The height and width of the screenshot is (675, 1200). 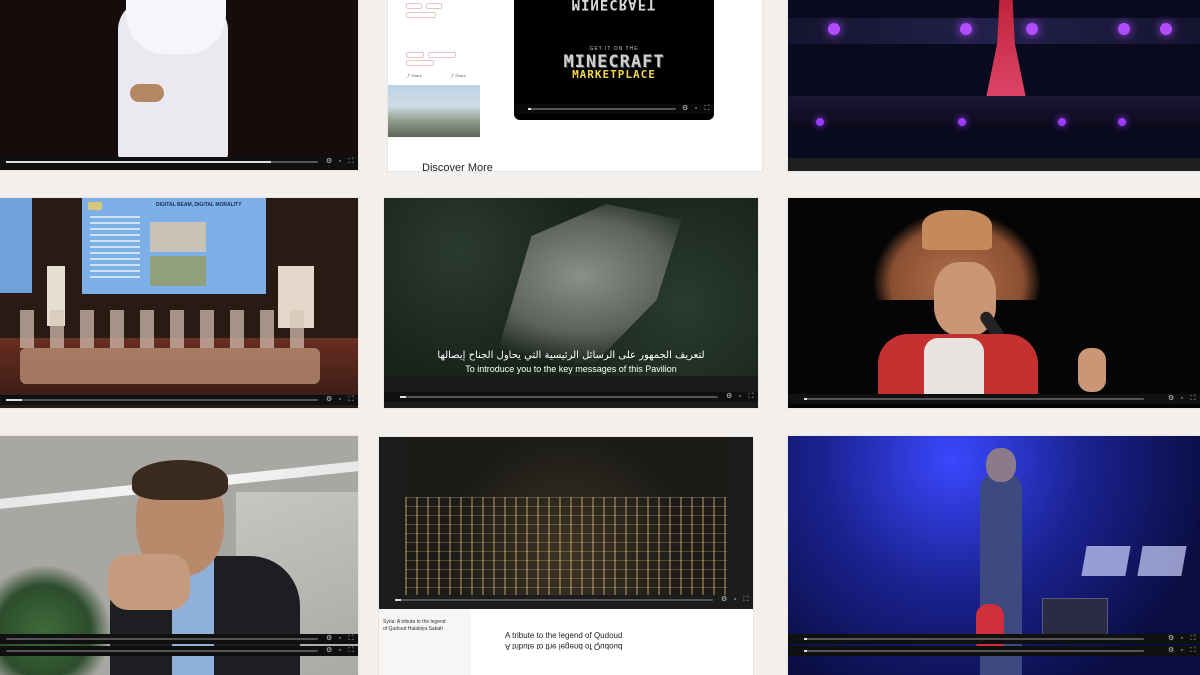 I want to click on discover-more-heading: Discover More, so click(x=457, y=166).